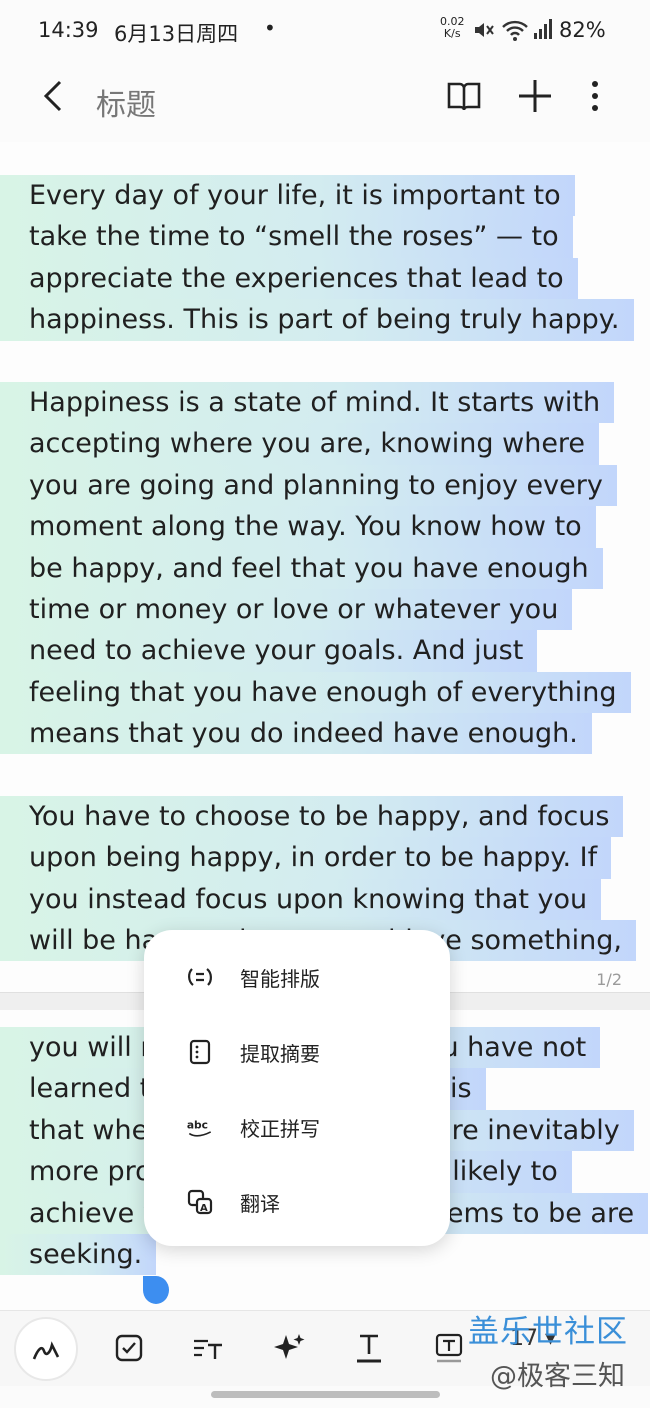 The width and height of the screenshot is (650, 1408). What do you see at coordinates (598, 96) in the screenshot?
I see `more-icon` at bounding box center [598, 96].